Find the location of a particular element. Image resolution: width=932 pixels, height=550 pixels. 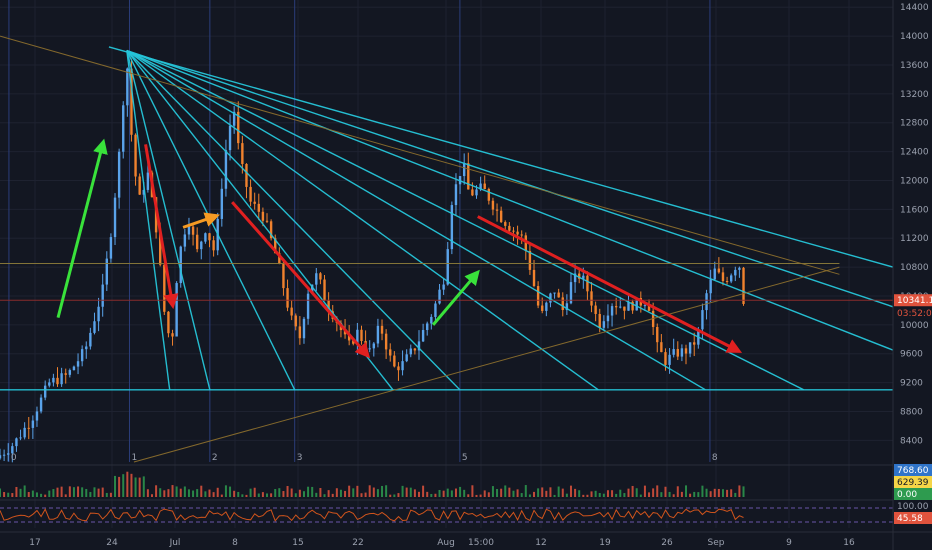

time-axis: 17 24 Jul 8 15 22 Aug 15:00 12 19 26 Sep 9 16 is located at coordinates (466, 539).